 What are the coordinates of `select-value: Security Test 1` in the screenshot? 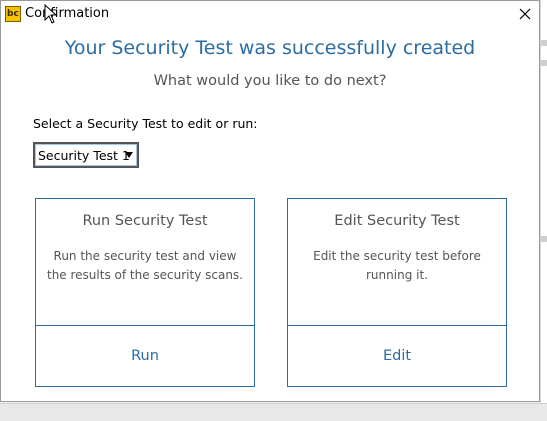 It's located at (84, 155).